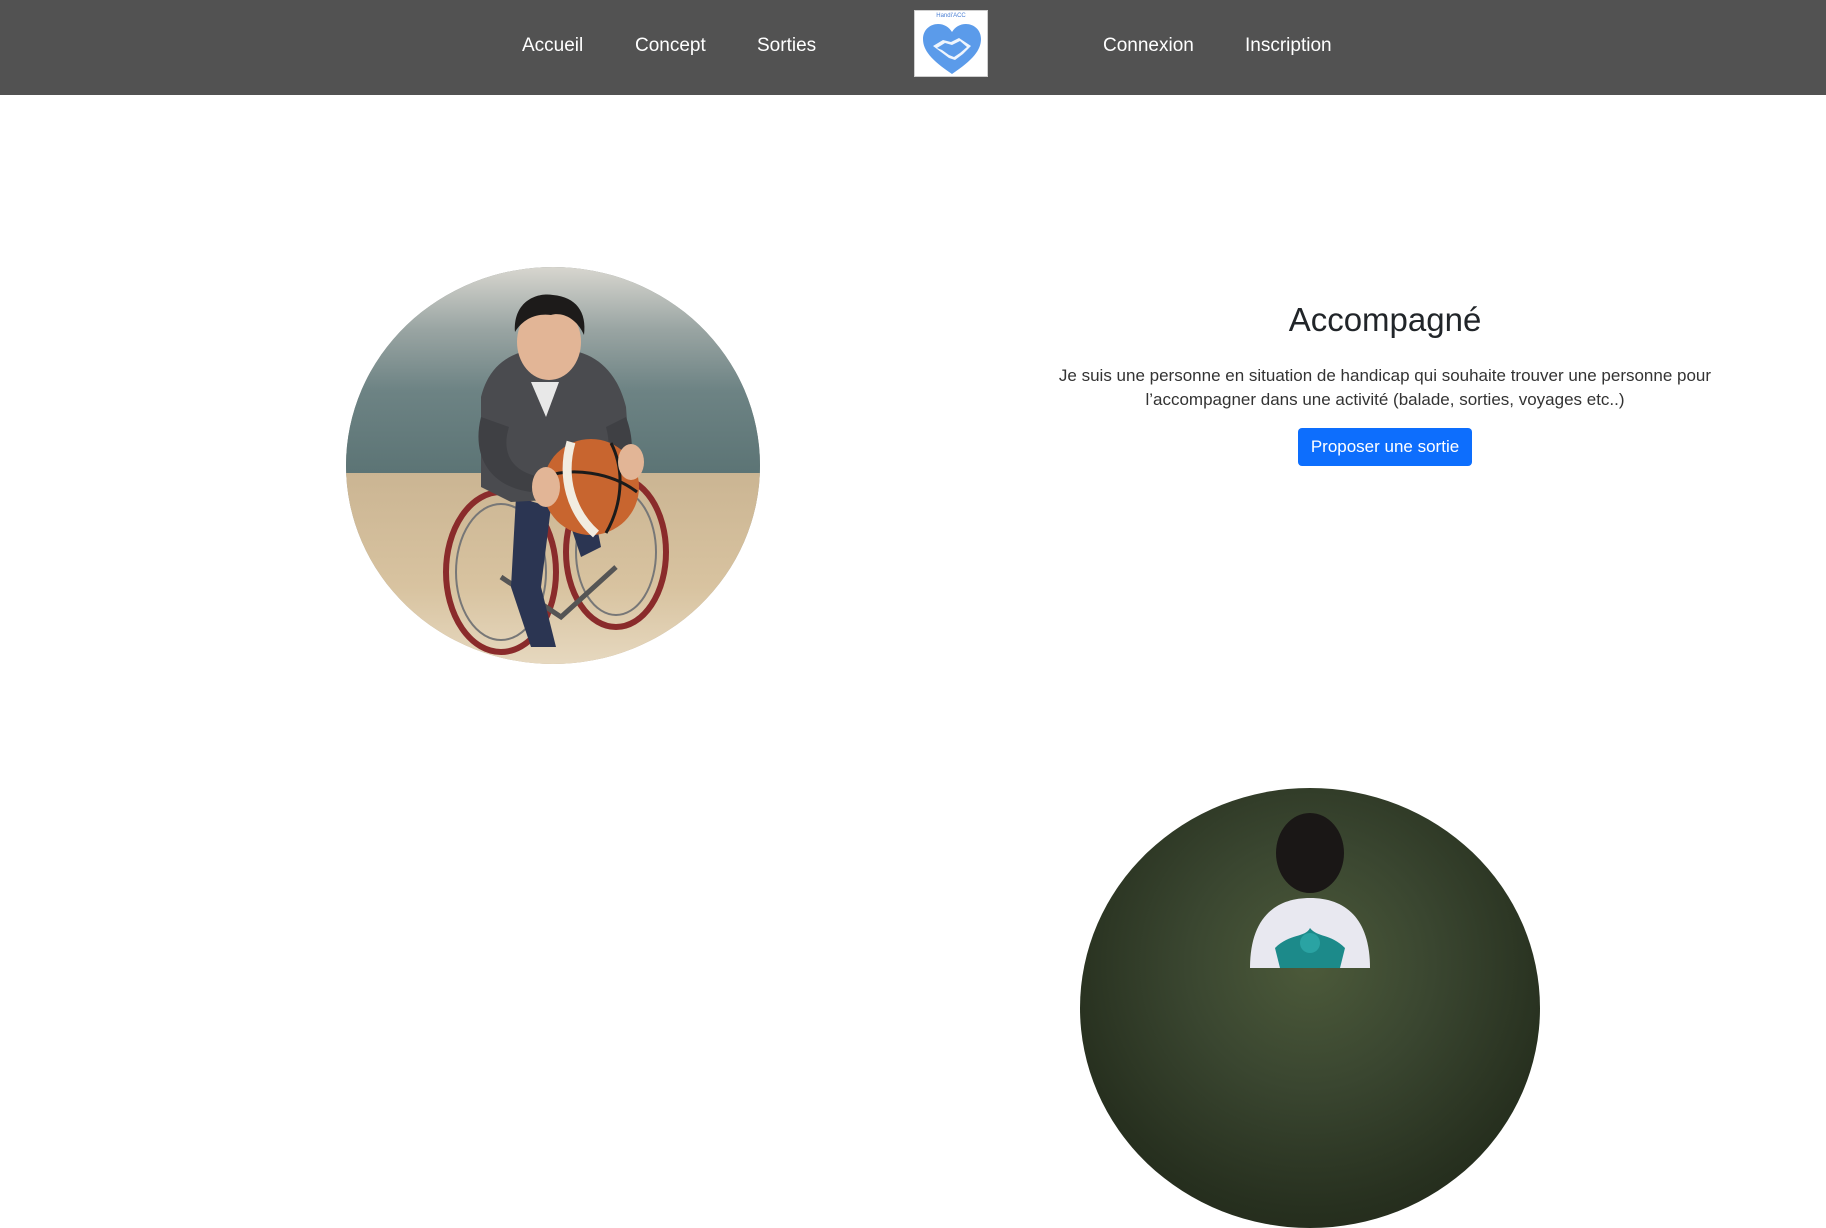  What do you see at coordinates (786, 46) in the screenshot?
I see `nav-link-sorties: Sorties` at bounding box center [786, 46].